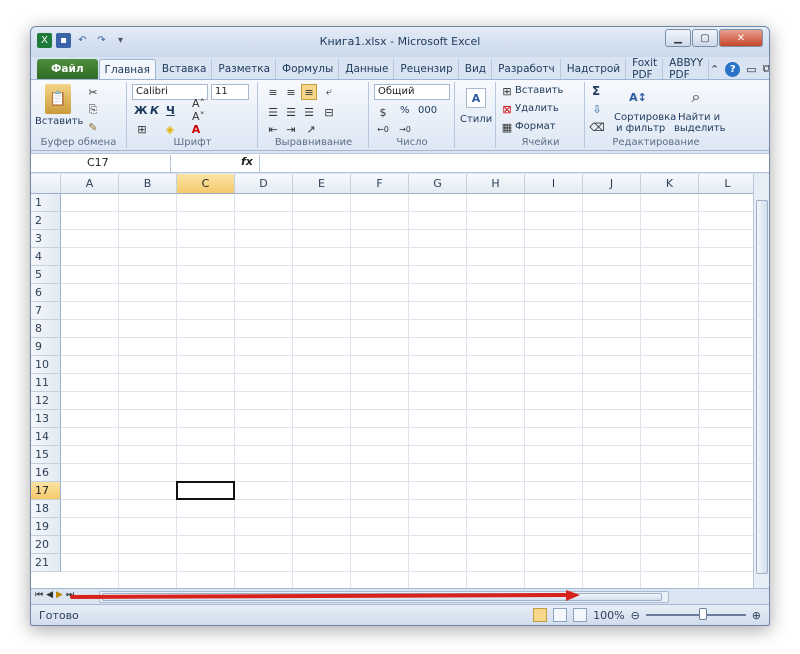 This screenshot has height=654, width=800. Describe the element at coordinates (46, 239) in the screenshot. I see `row-header: 3` at that location.